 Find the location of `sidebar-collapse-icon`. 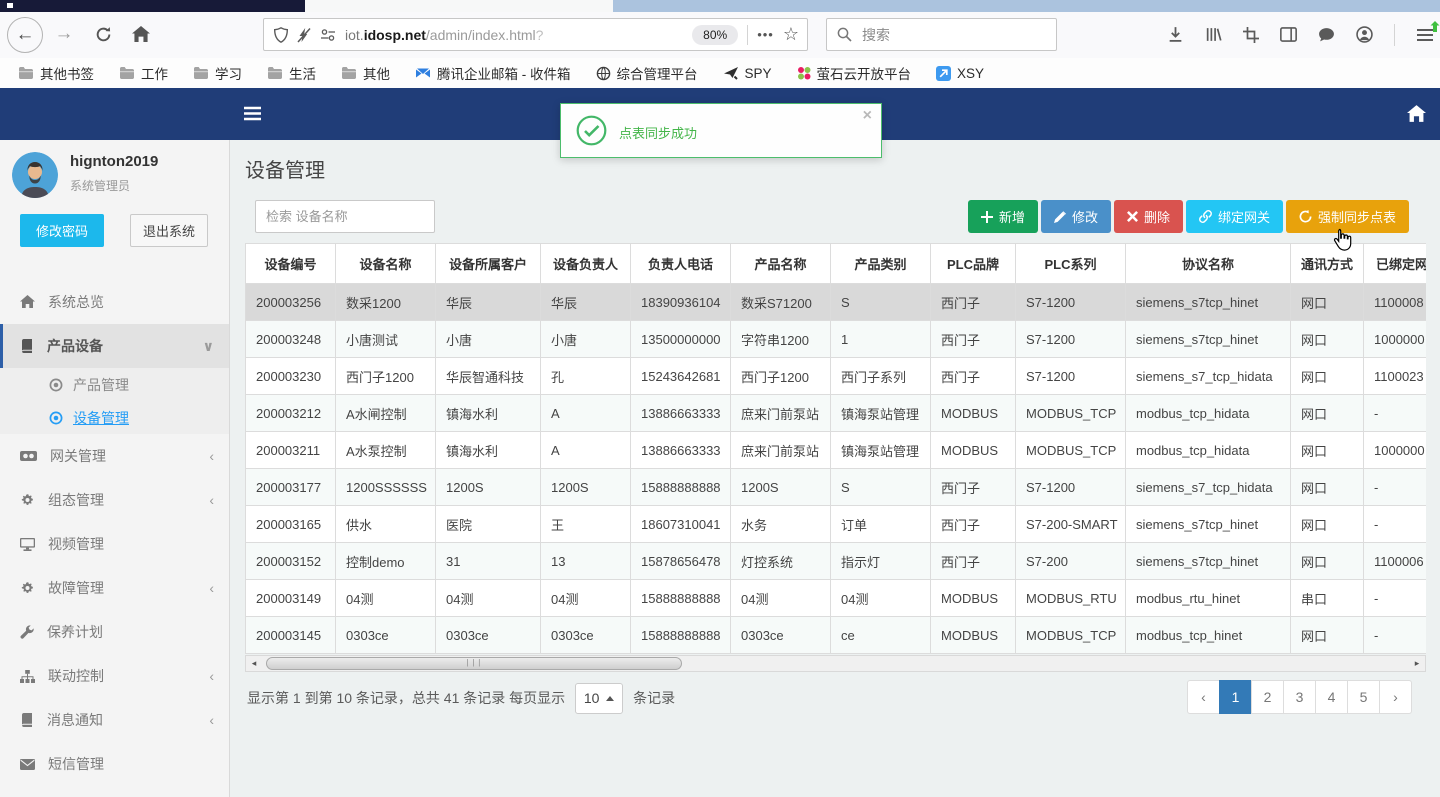

sidebar-collapse-icon is located at coordinates (252, 113).